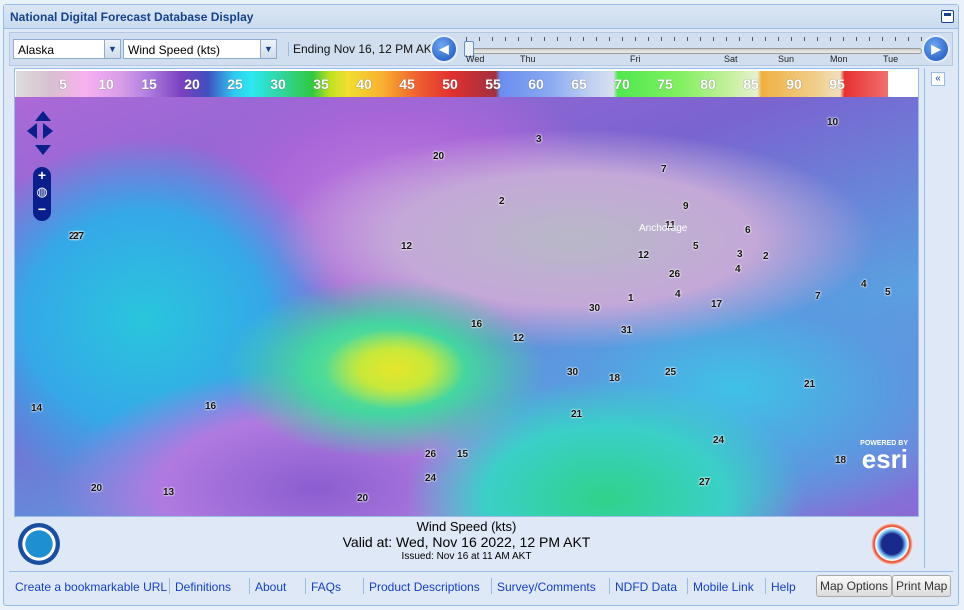  I want to click on legend-label: 95, so click(837, 84).